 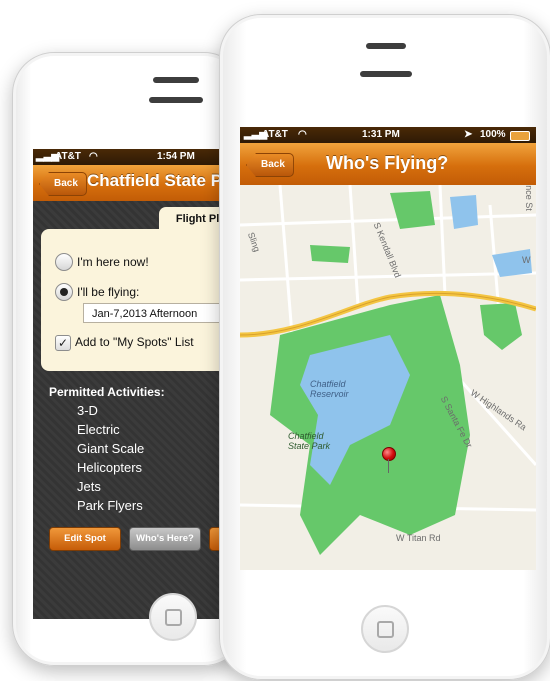 What do you see at coordinates (64, 292) in the screenshot?
I see `radio-will-fly` at bounding box center [64, 292].